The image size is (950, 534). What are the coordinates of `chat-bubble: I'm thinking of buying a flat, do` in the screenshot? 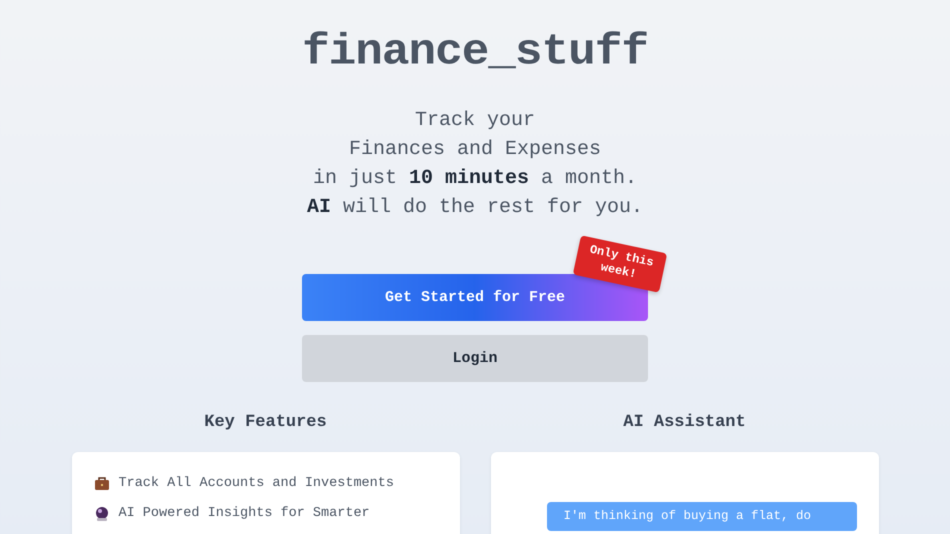 It's located at (701, 516).